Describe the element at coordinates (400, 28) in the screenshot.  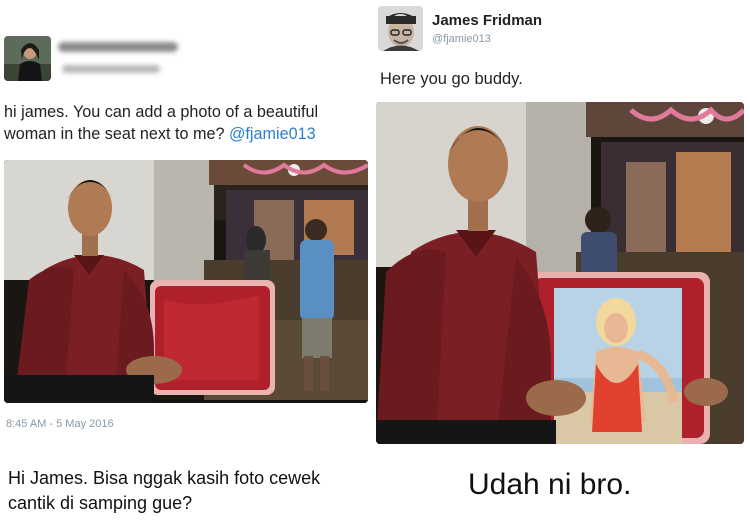
I see `james-fridman-avatar` at that location.